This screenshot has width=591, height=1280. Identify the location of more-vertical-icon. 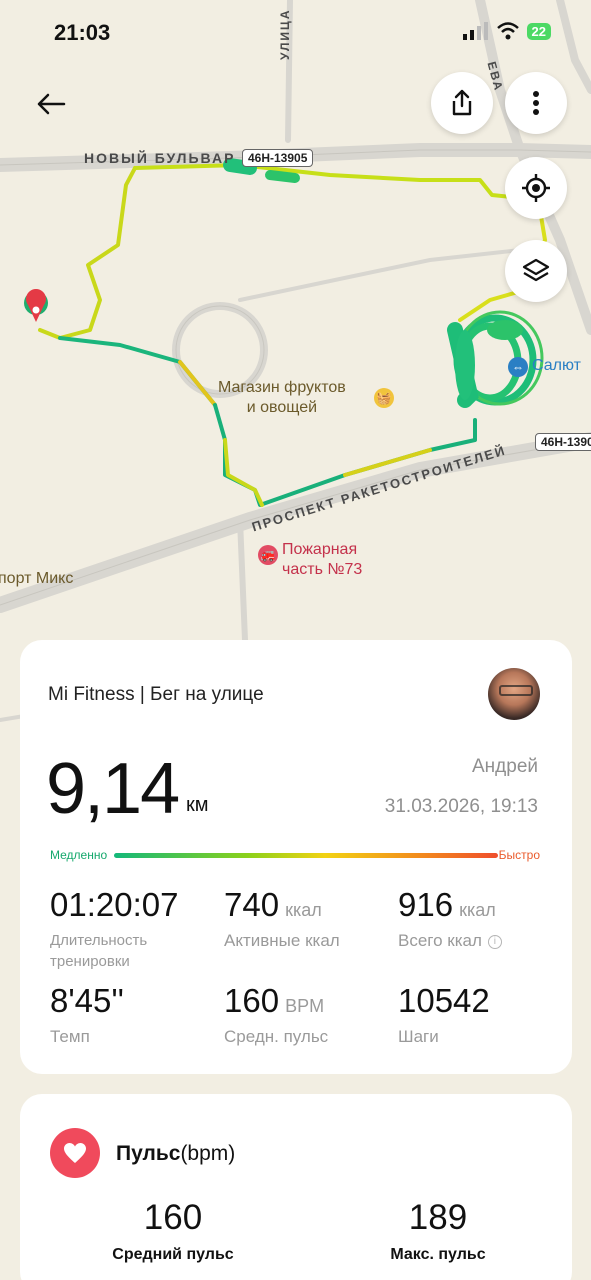
(536, 103).